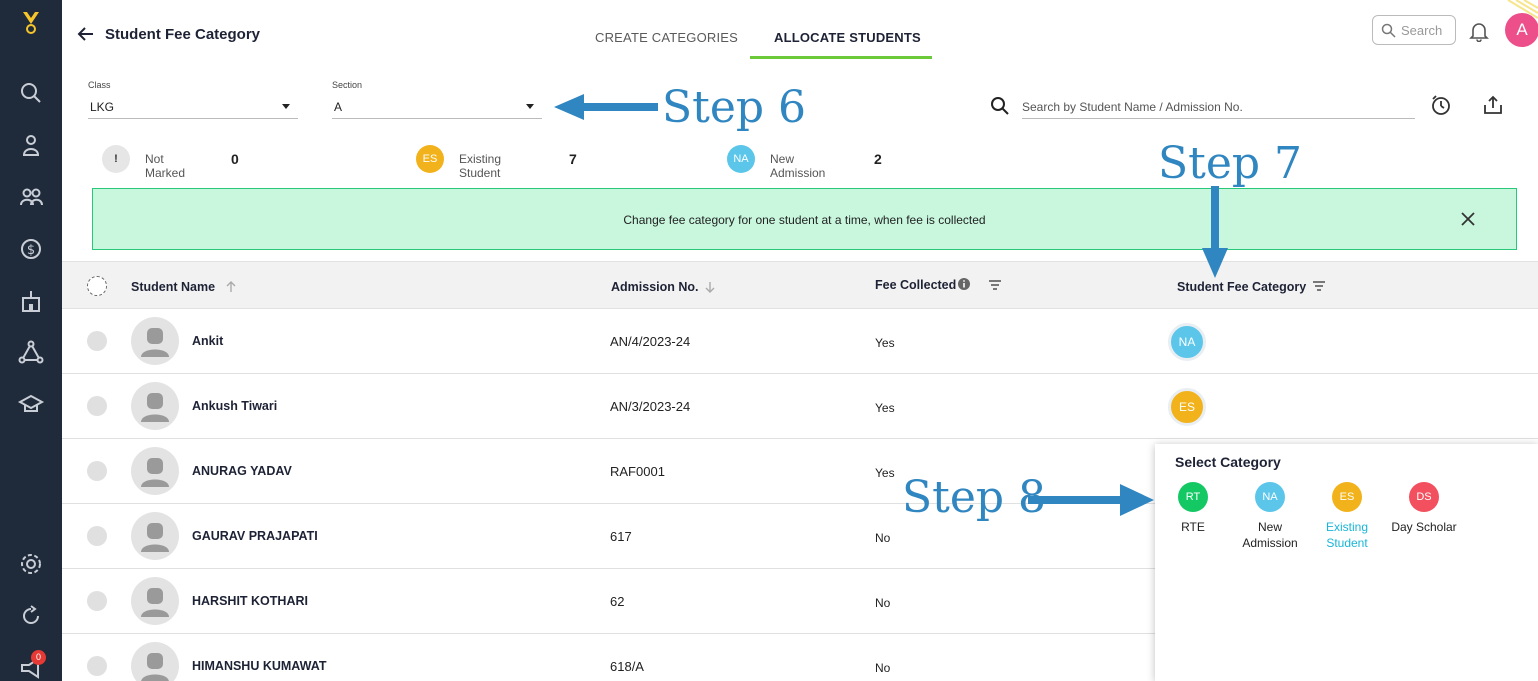 The width and height of the screenshot is (1538, 681). Describe the element at coordinates (242, 471) in the screenshot. I see `student-name: ANURAG YADAV` at that location.